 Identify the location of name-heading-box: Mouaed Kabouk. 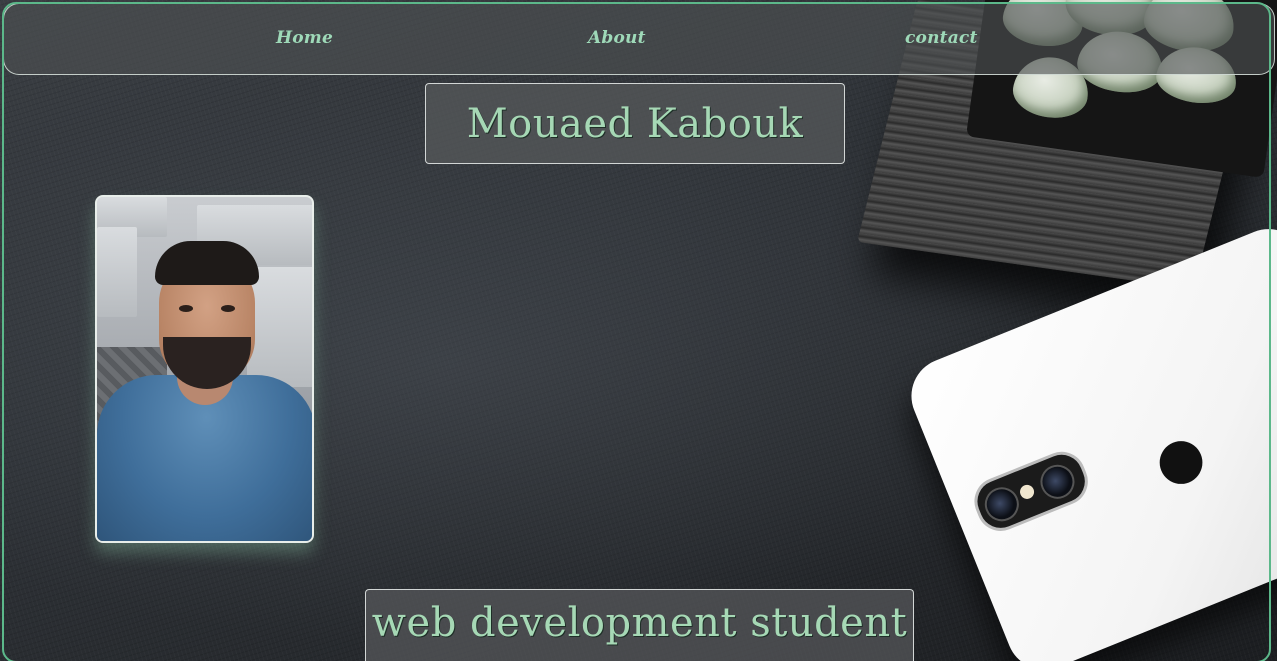
(635, 123).